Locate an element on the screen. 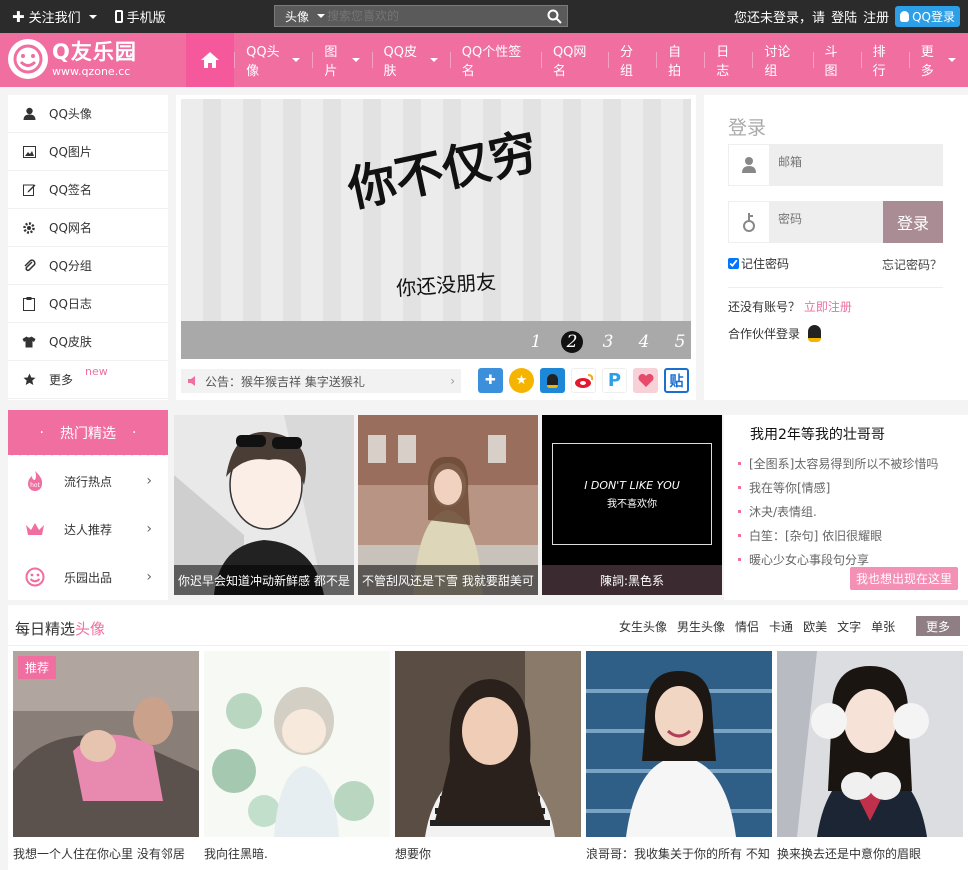 The image size is (968, 870). nav-item: 分组 is located at coordinates (632, 60).